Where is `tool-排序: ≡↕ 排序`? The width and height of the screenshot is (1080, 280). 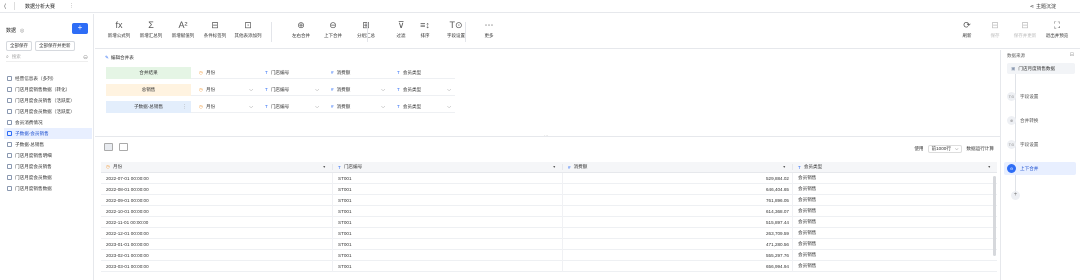 tool-排序: ≡↕ 排序 is located at coordinates (425, 29).